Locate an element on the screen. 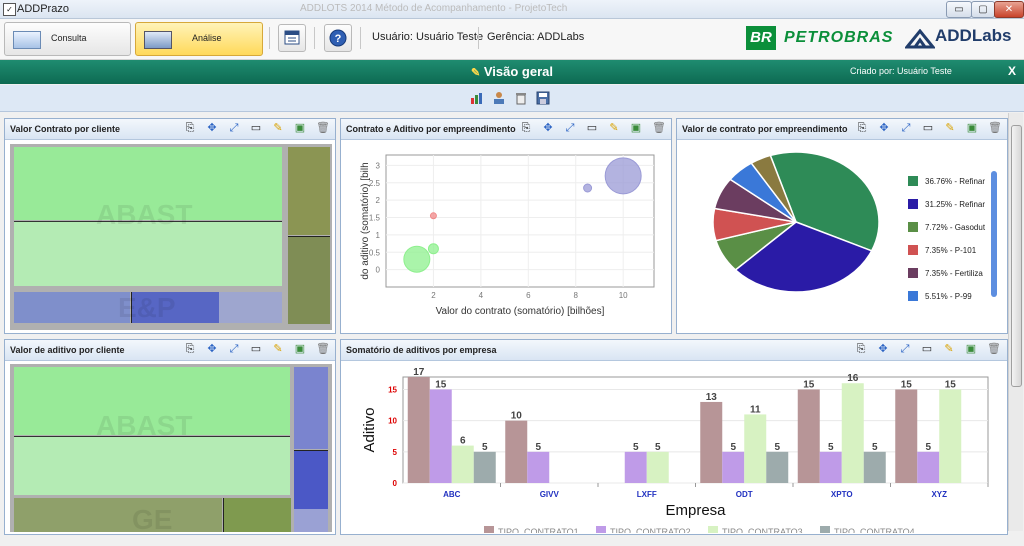  y-axis-label: Aditivo is located at coordinates (369, 429).